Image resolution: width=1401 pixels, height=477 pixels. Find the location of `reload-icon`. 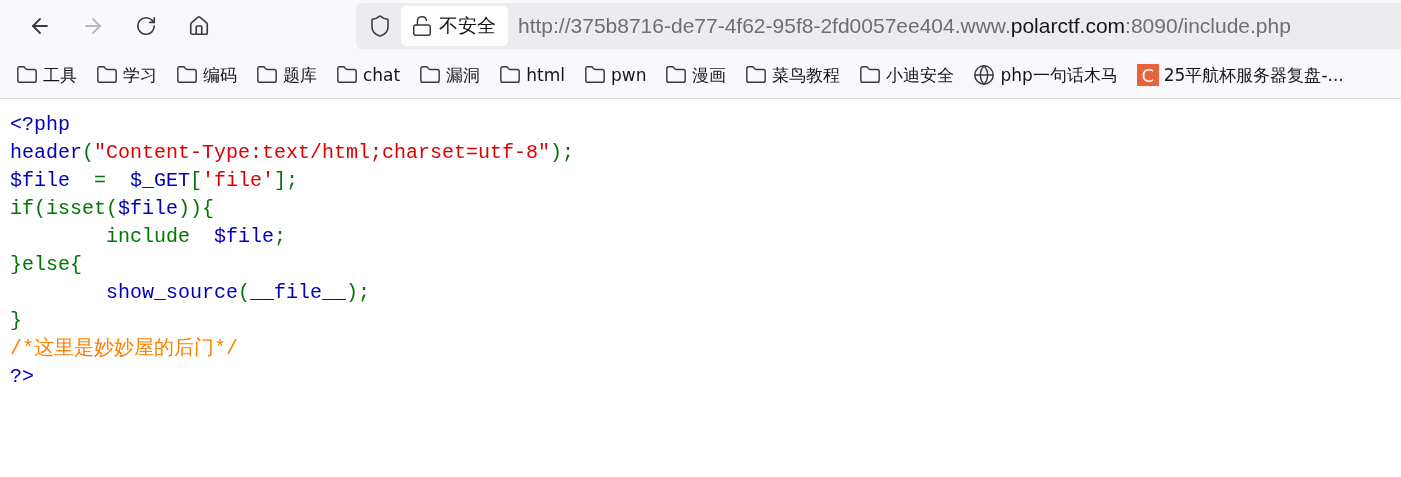

reload-icon is located at coordinates (146, 26).